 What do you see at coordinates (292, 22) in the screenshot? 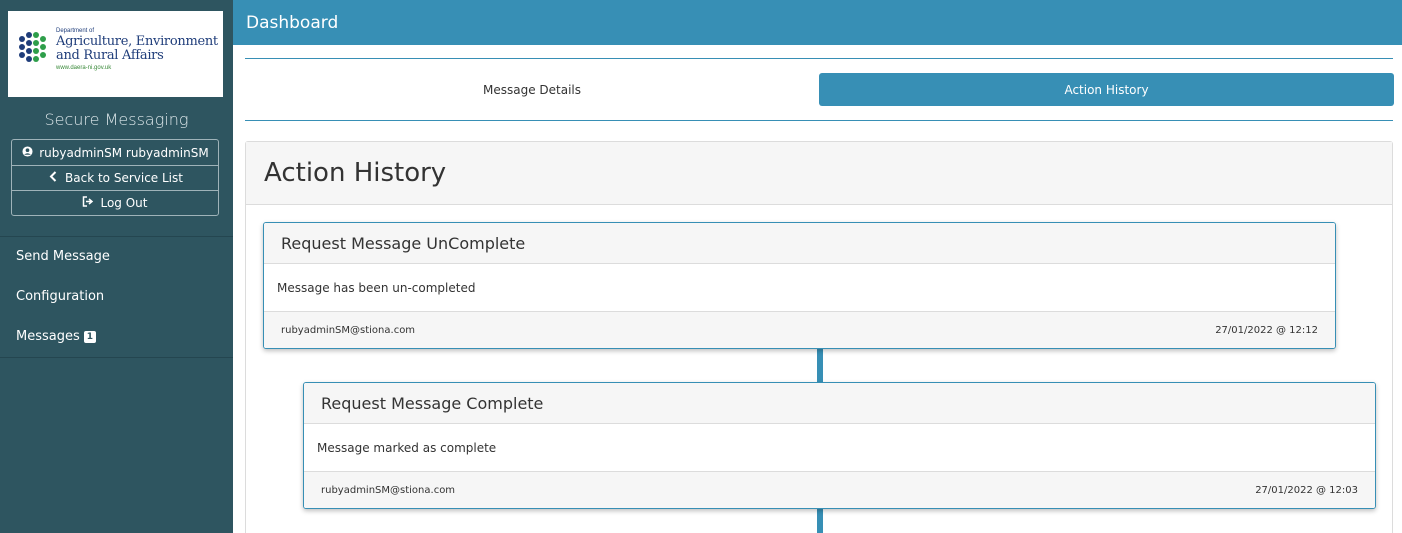
I see `page-title: Dashboard` at bounding box center [292, 22].